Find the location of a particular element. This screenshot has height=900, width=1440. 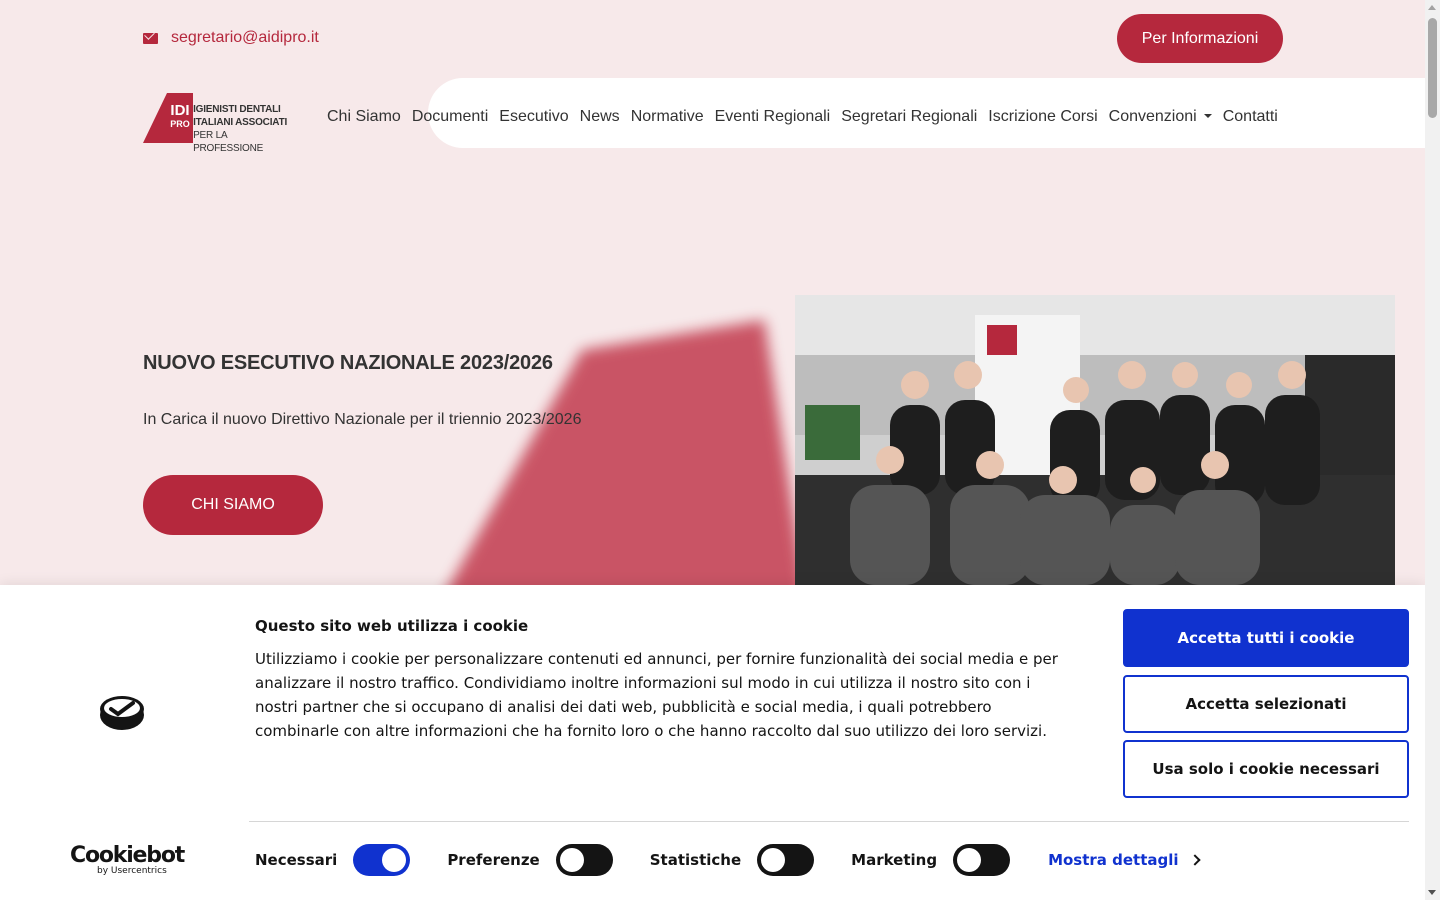

preferenze-switch is located at coordinates (584, 860).